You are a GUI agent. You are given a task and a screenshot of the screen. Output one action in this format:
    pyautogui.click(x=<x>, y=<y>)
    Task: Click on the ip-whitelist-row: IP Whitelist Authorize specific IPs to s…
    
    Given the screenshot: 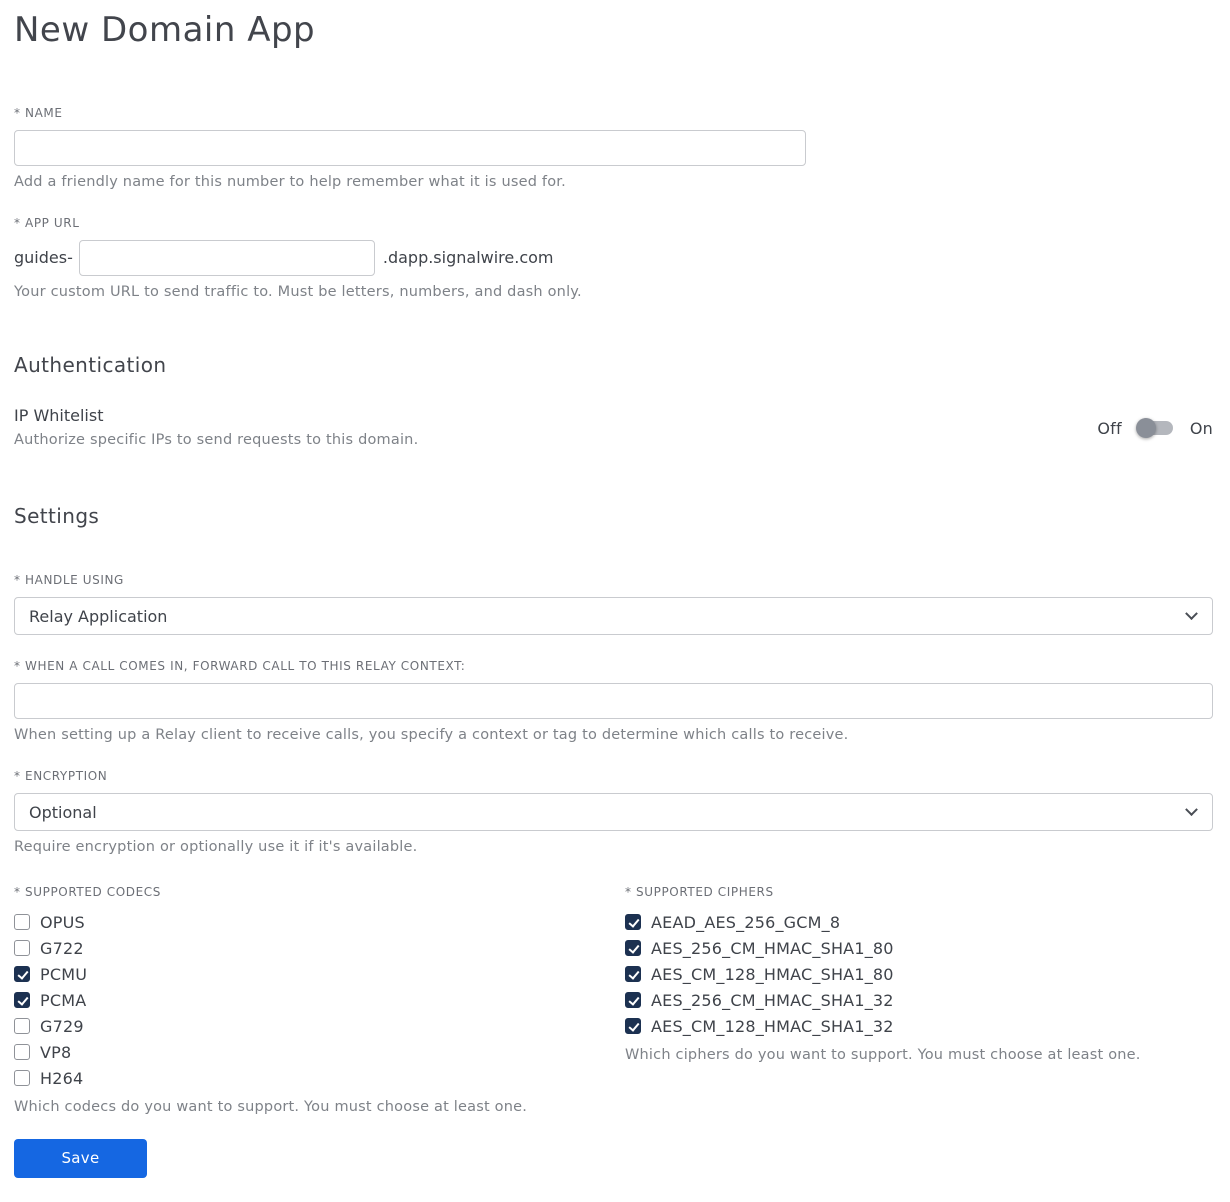 What is the action you would take?
    pyautogui.click(x=613, y=428)
    